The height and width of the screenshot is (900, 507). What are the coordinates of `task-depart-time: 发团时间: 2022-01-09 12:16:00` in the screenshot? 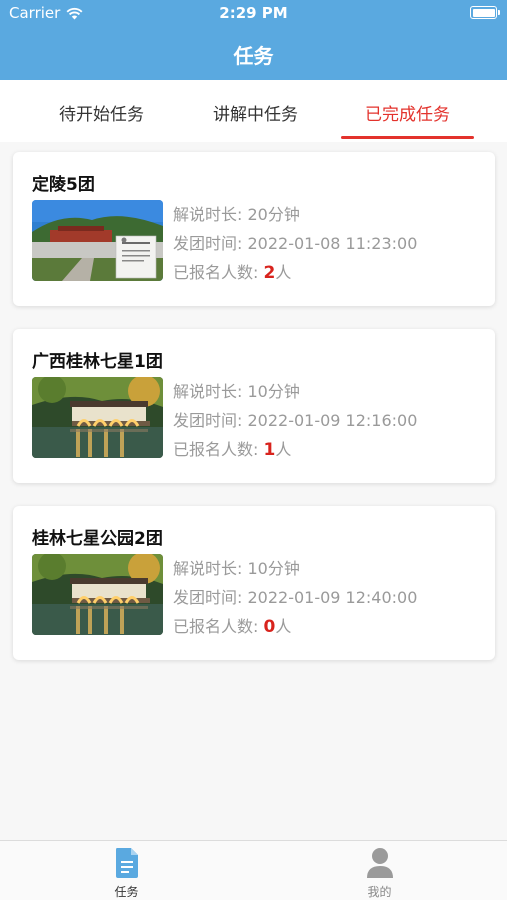 It's located at (295, 420).